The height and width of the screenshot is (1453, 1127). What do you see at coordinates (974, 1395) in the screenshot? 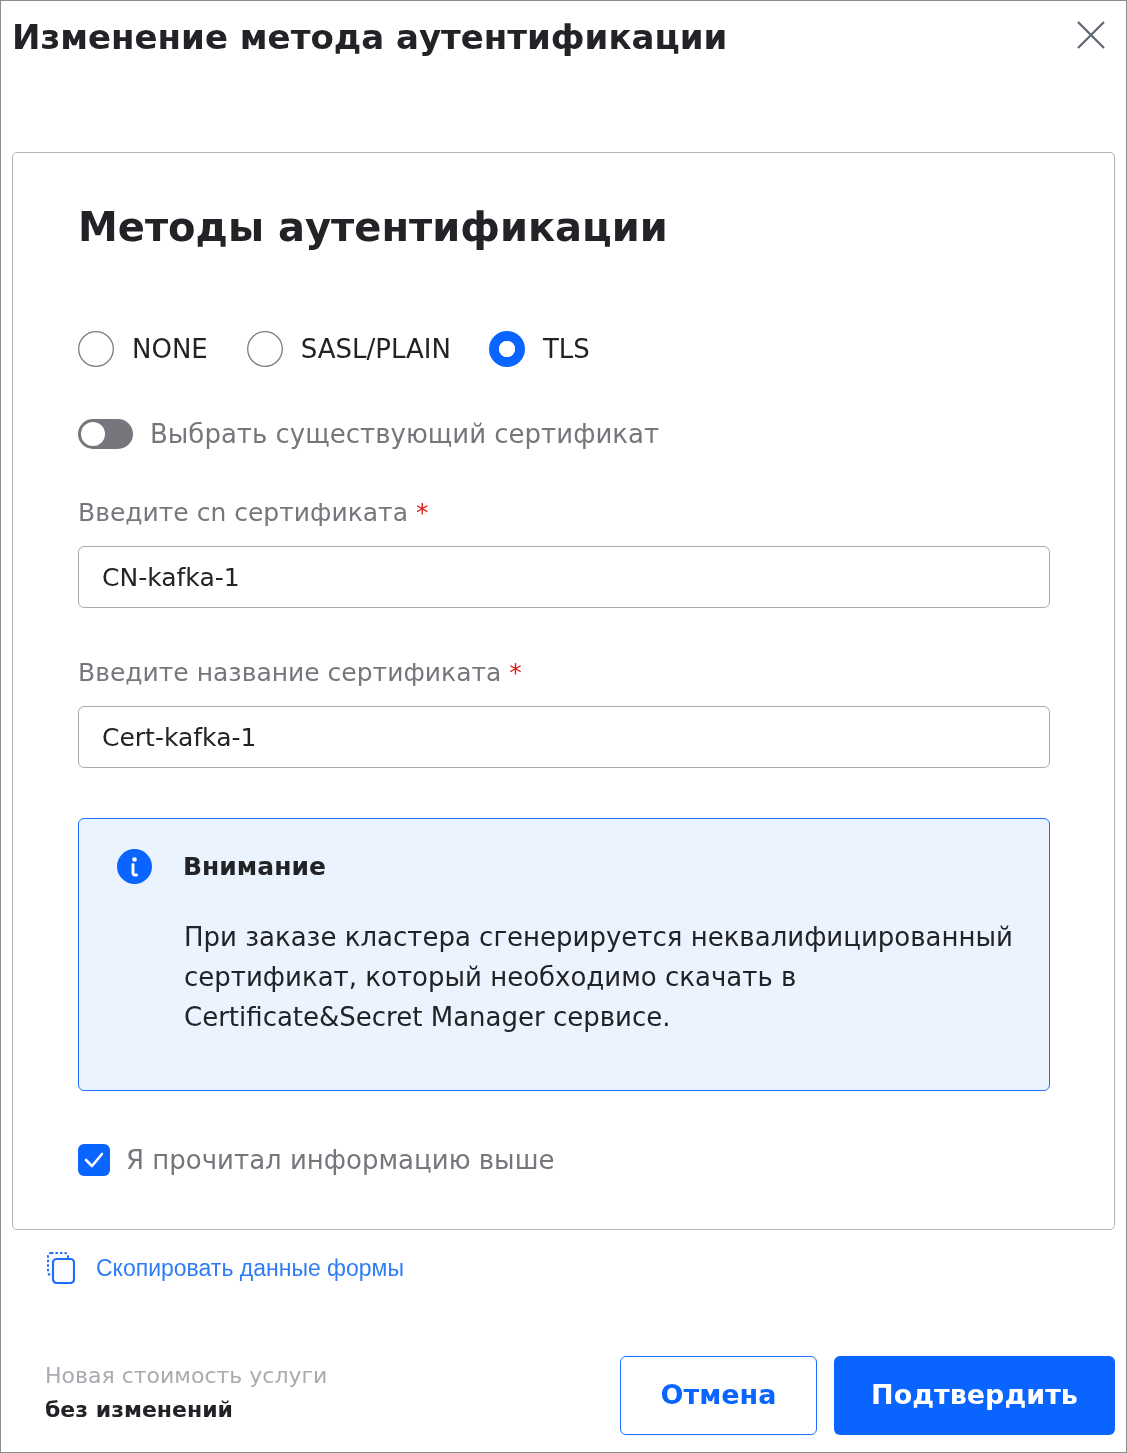
I see `confirm-button: Подтвердить` at bounding box center [974, 1395].